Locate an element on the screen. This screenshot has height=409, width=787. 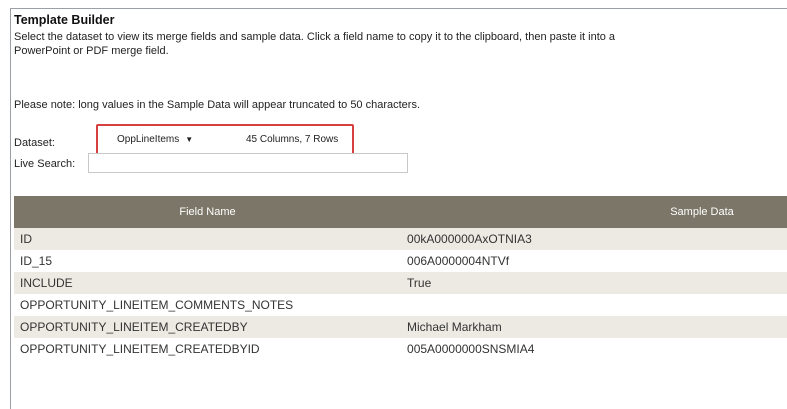
sample-data-cell: True is located at coordinates (594, 283).